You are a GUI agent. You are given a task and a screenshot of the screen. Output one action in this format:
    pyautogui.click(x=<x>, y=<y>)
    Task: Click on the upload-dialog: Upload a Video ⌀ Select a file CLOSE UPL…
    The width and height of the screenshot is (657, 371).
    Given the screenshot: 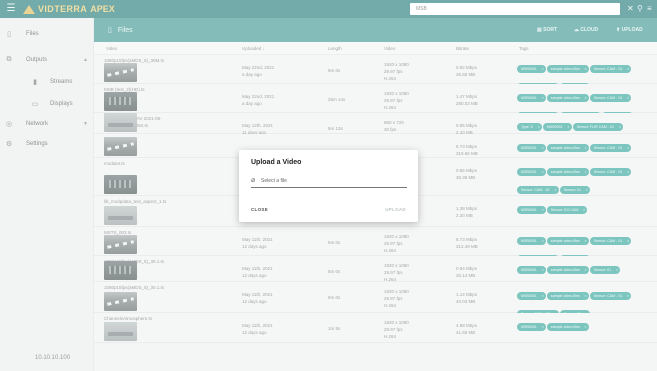 What is the action you would take?
    pyautogui.click(x=328, y=186)
    